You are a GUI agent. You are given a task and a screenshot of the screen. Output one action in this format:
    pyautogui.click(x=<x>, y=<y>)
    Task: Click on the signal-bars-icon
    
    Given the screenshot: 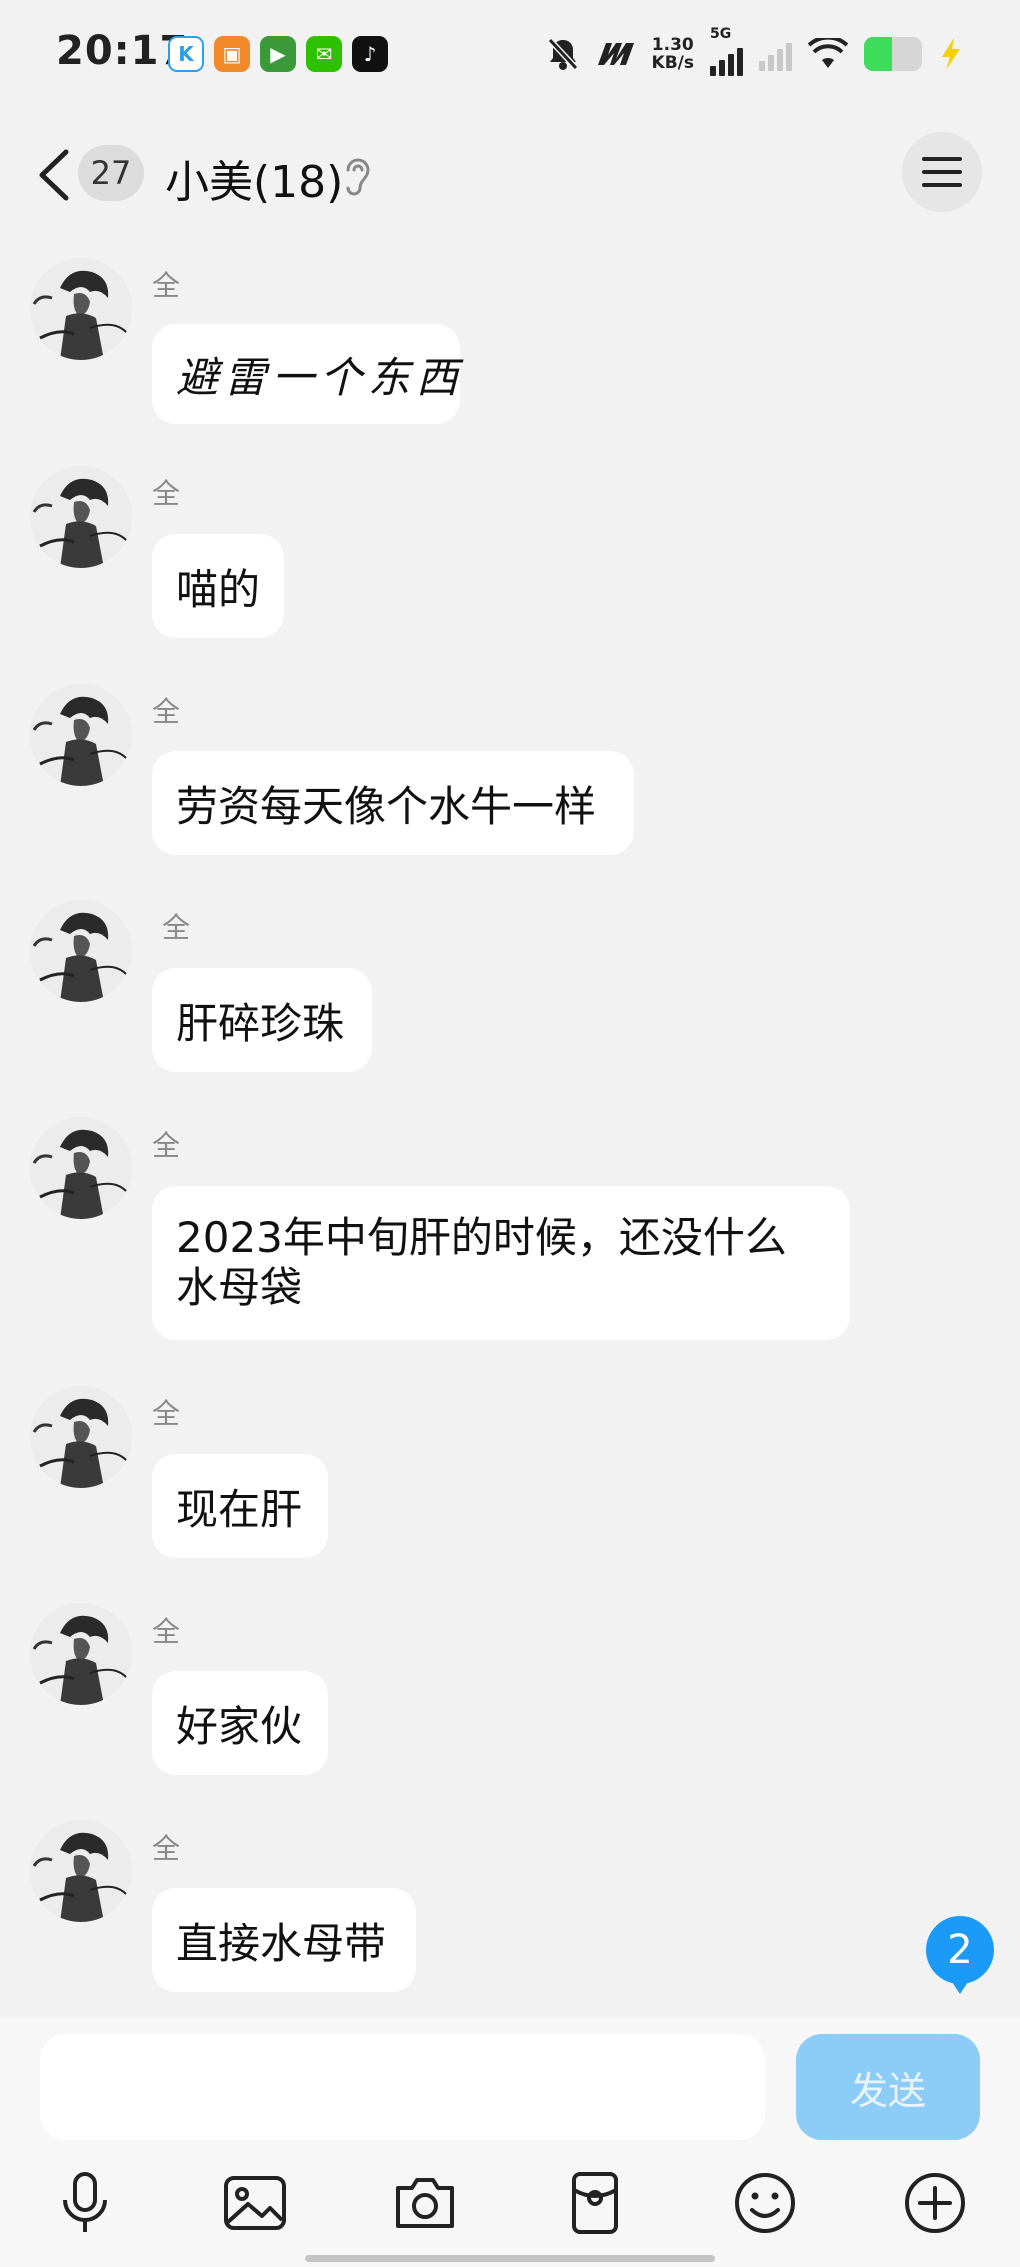 What is the action you would take?
    pyautogui.click(x=726, y=59)
    